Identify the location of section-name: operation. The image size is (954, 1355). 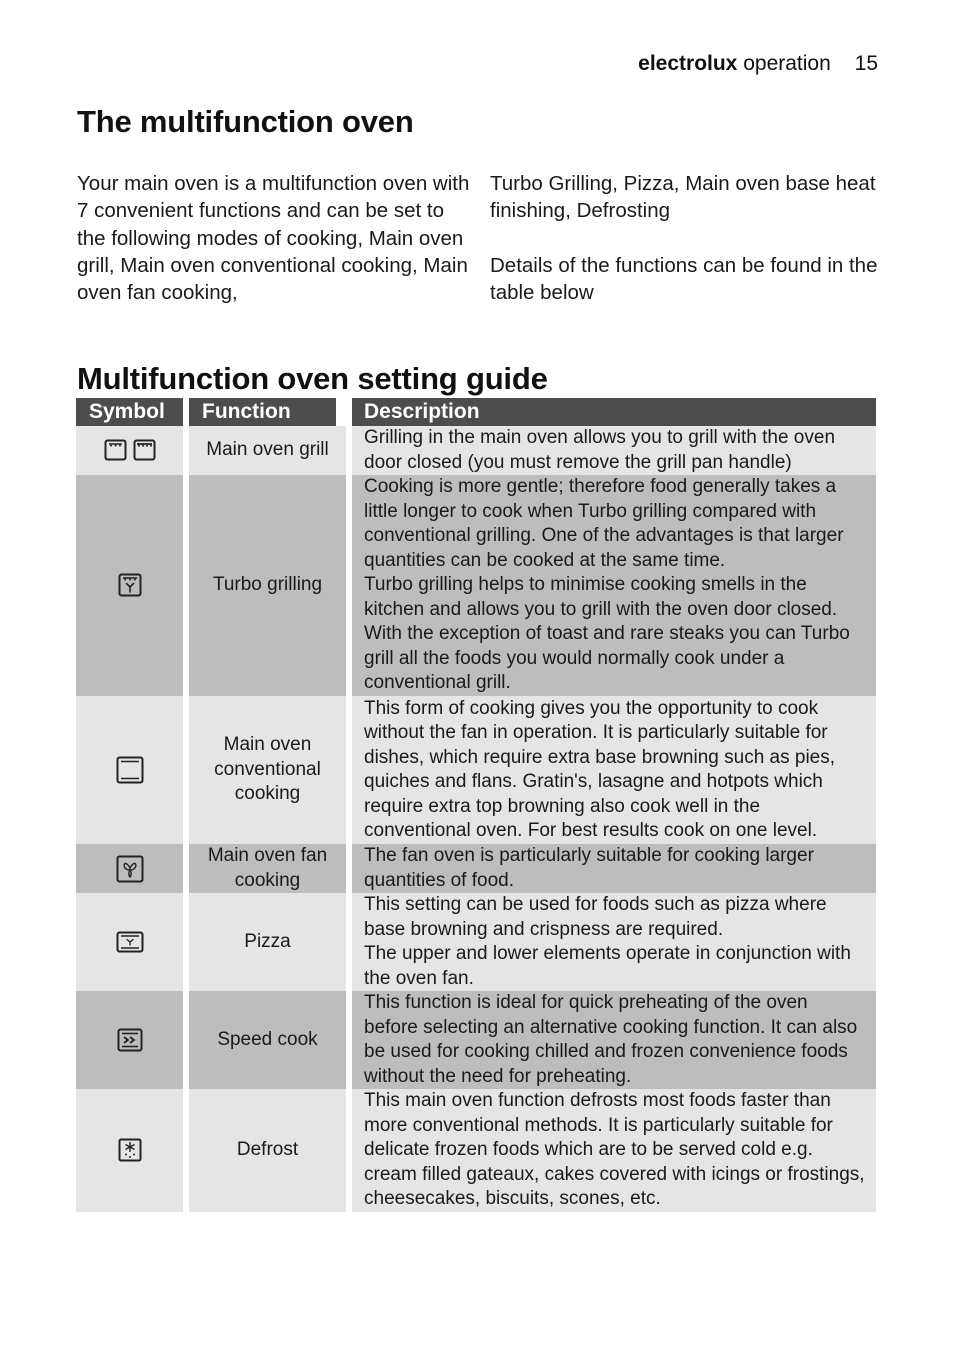
(787, 63).